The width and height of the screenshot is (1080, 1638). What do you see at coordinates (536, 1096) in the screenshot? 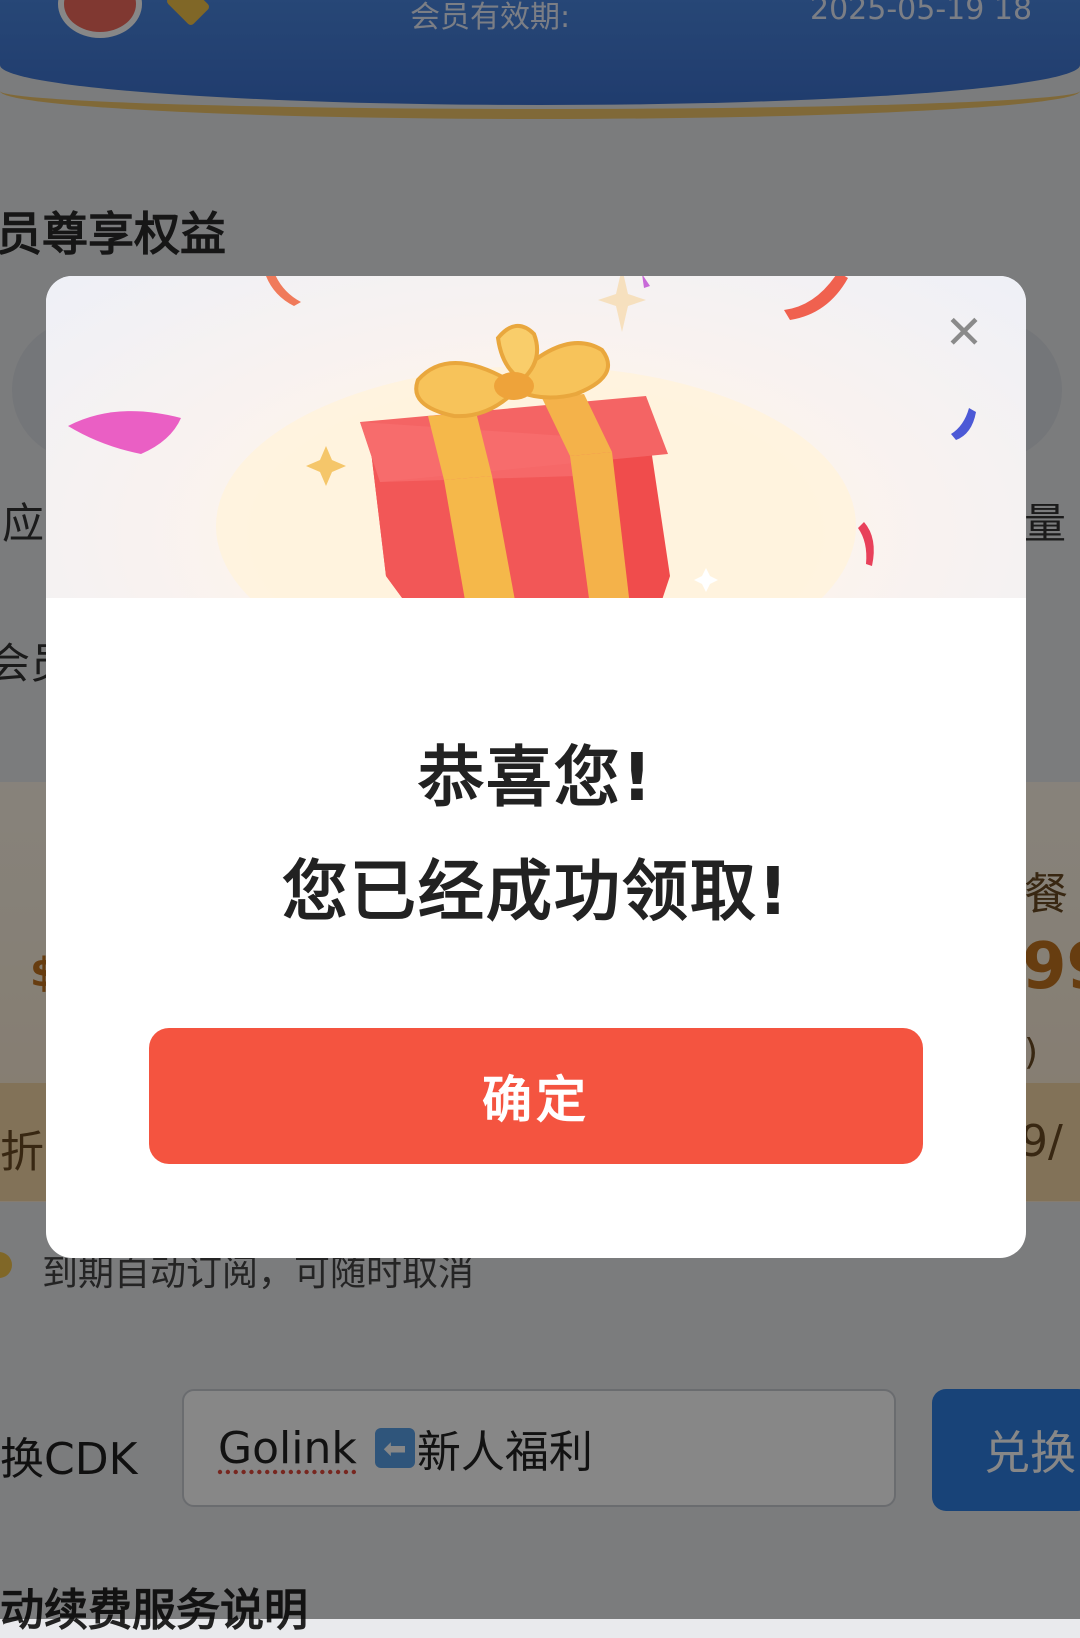
I see `confirm-button: 确定` at bounding box center [536, 1096].